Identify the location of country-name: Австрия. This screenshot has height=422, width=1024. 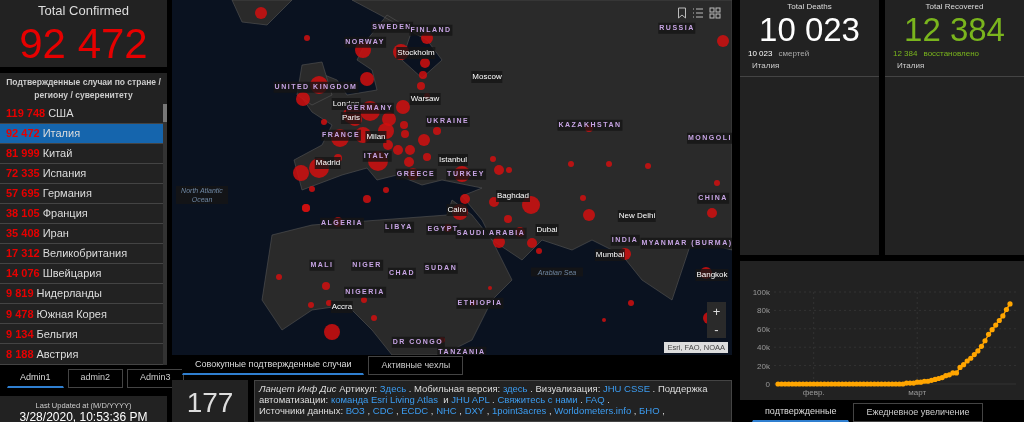
(57, 354).